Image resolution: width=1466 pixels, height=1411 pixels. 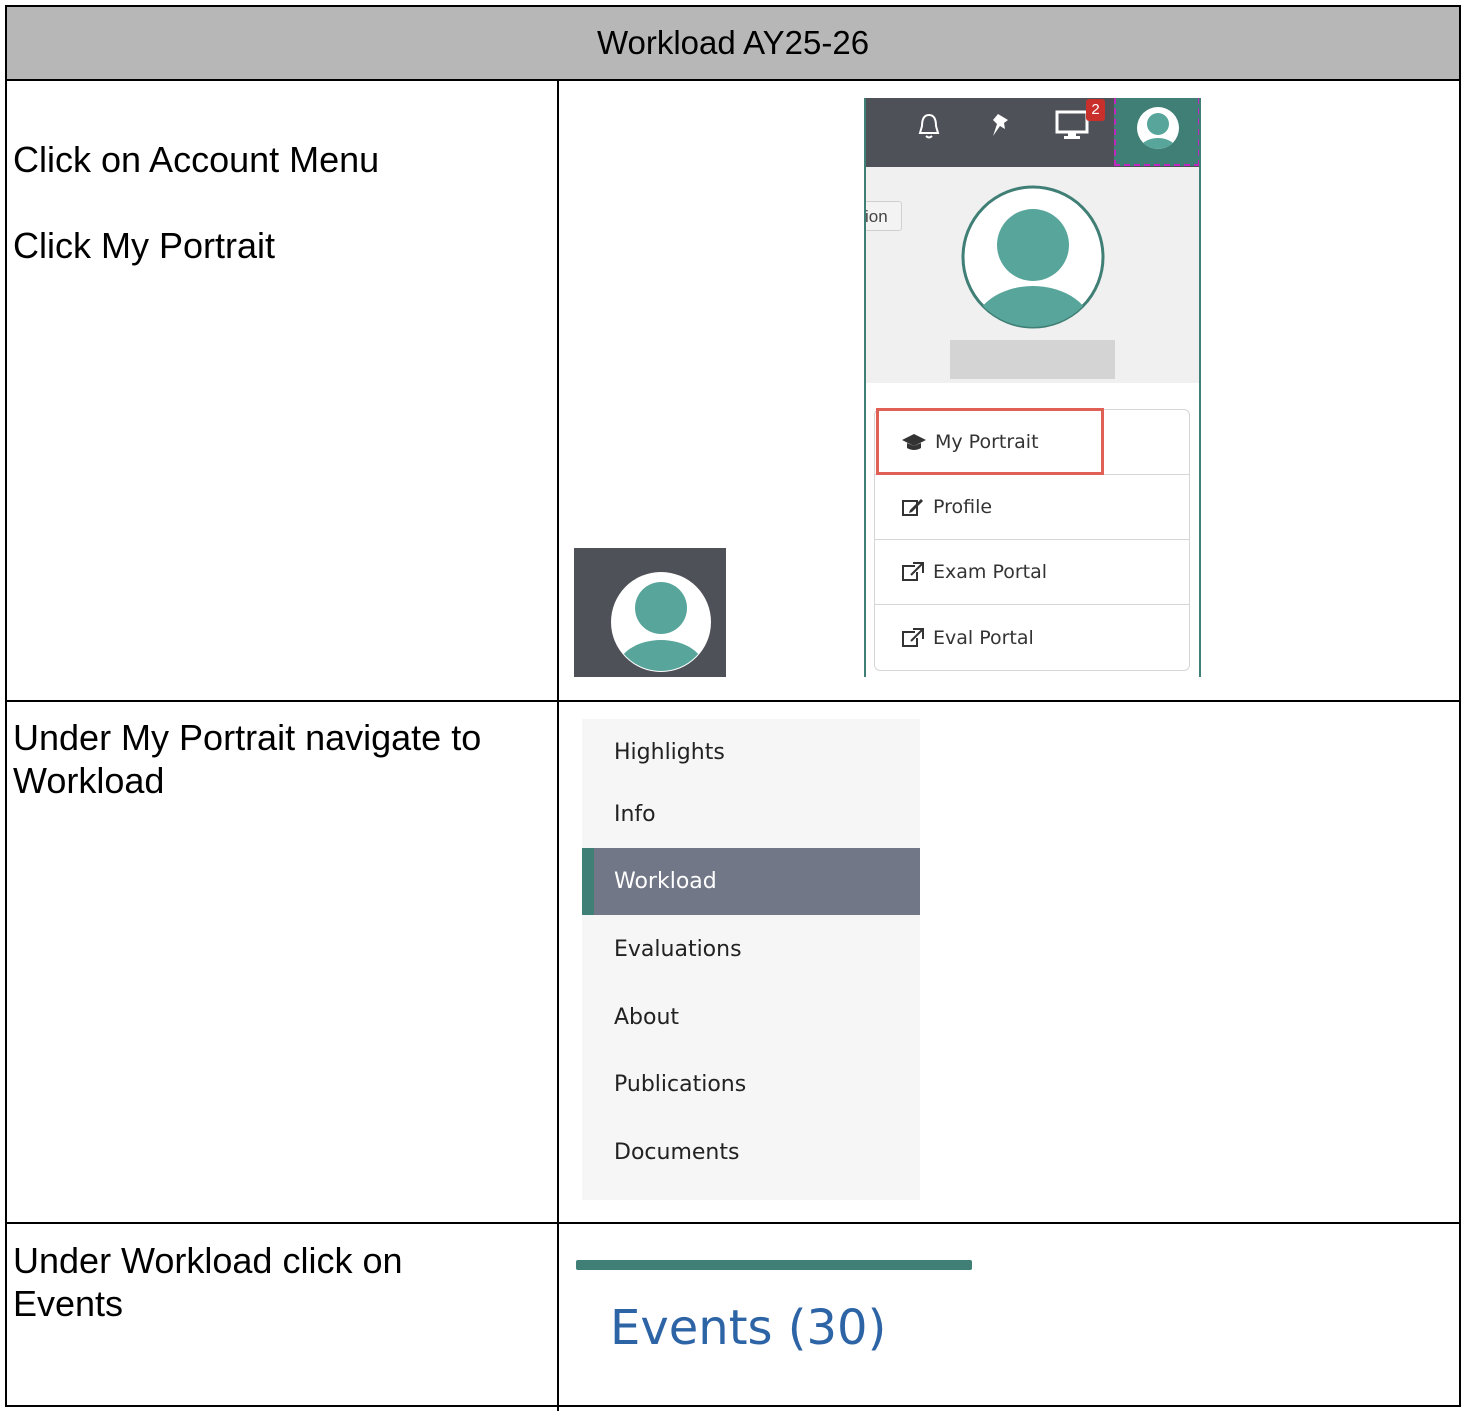 I want to click on profile-avatar-icon, so click(x=1033, y=257).